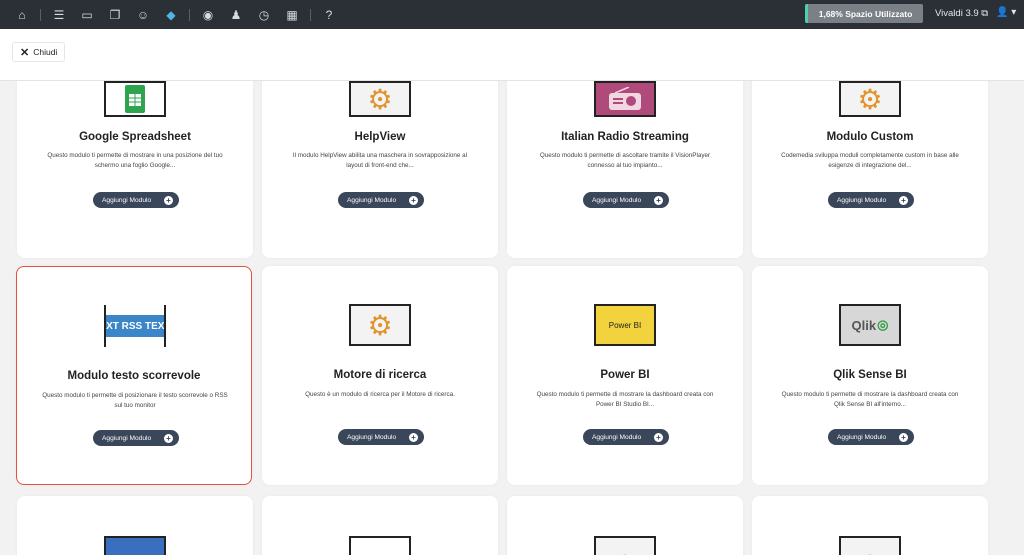 This screenshot has height=555, width=1024. I want to click on module-title: Modulo Custom, so click(870, 137).